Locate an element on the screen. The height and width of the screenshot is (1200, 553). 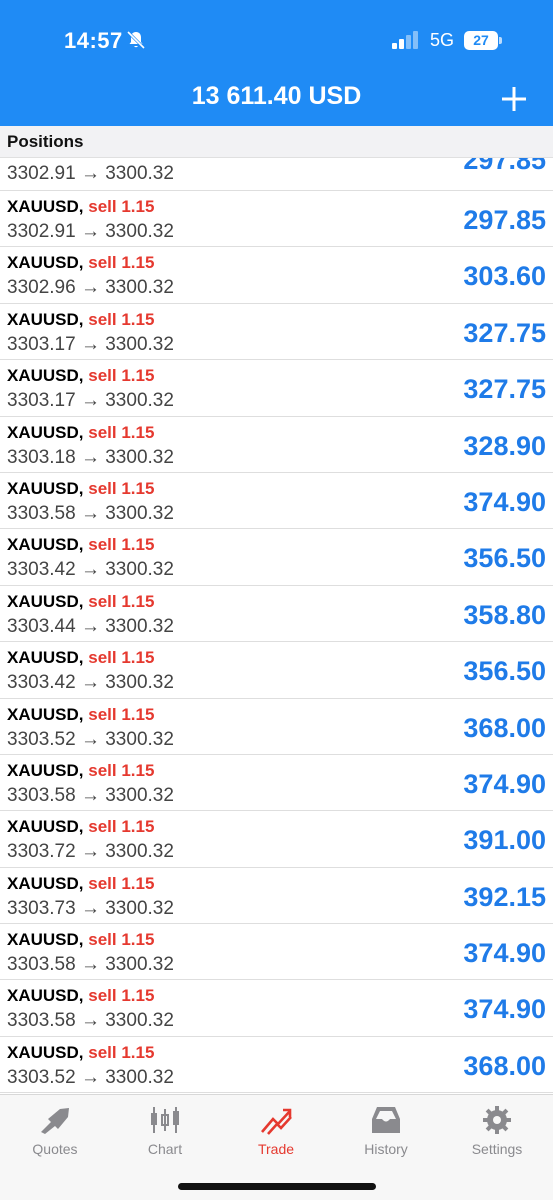
position-profit: 303.60 is located at coordinates (504, 276).